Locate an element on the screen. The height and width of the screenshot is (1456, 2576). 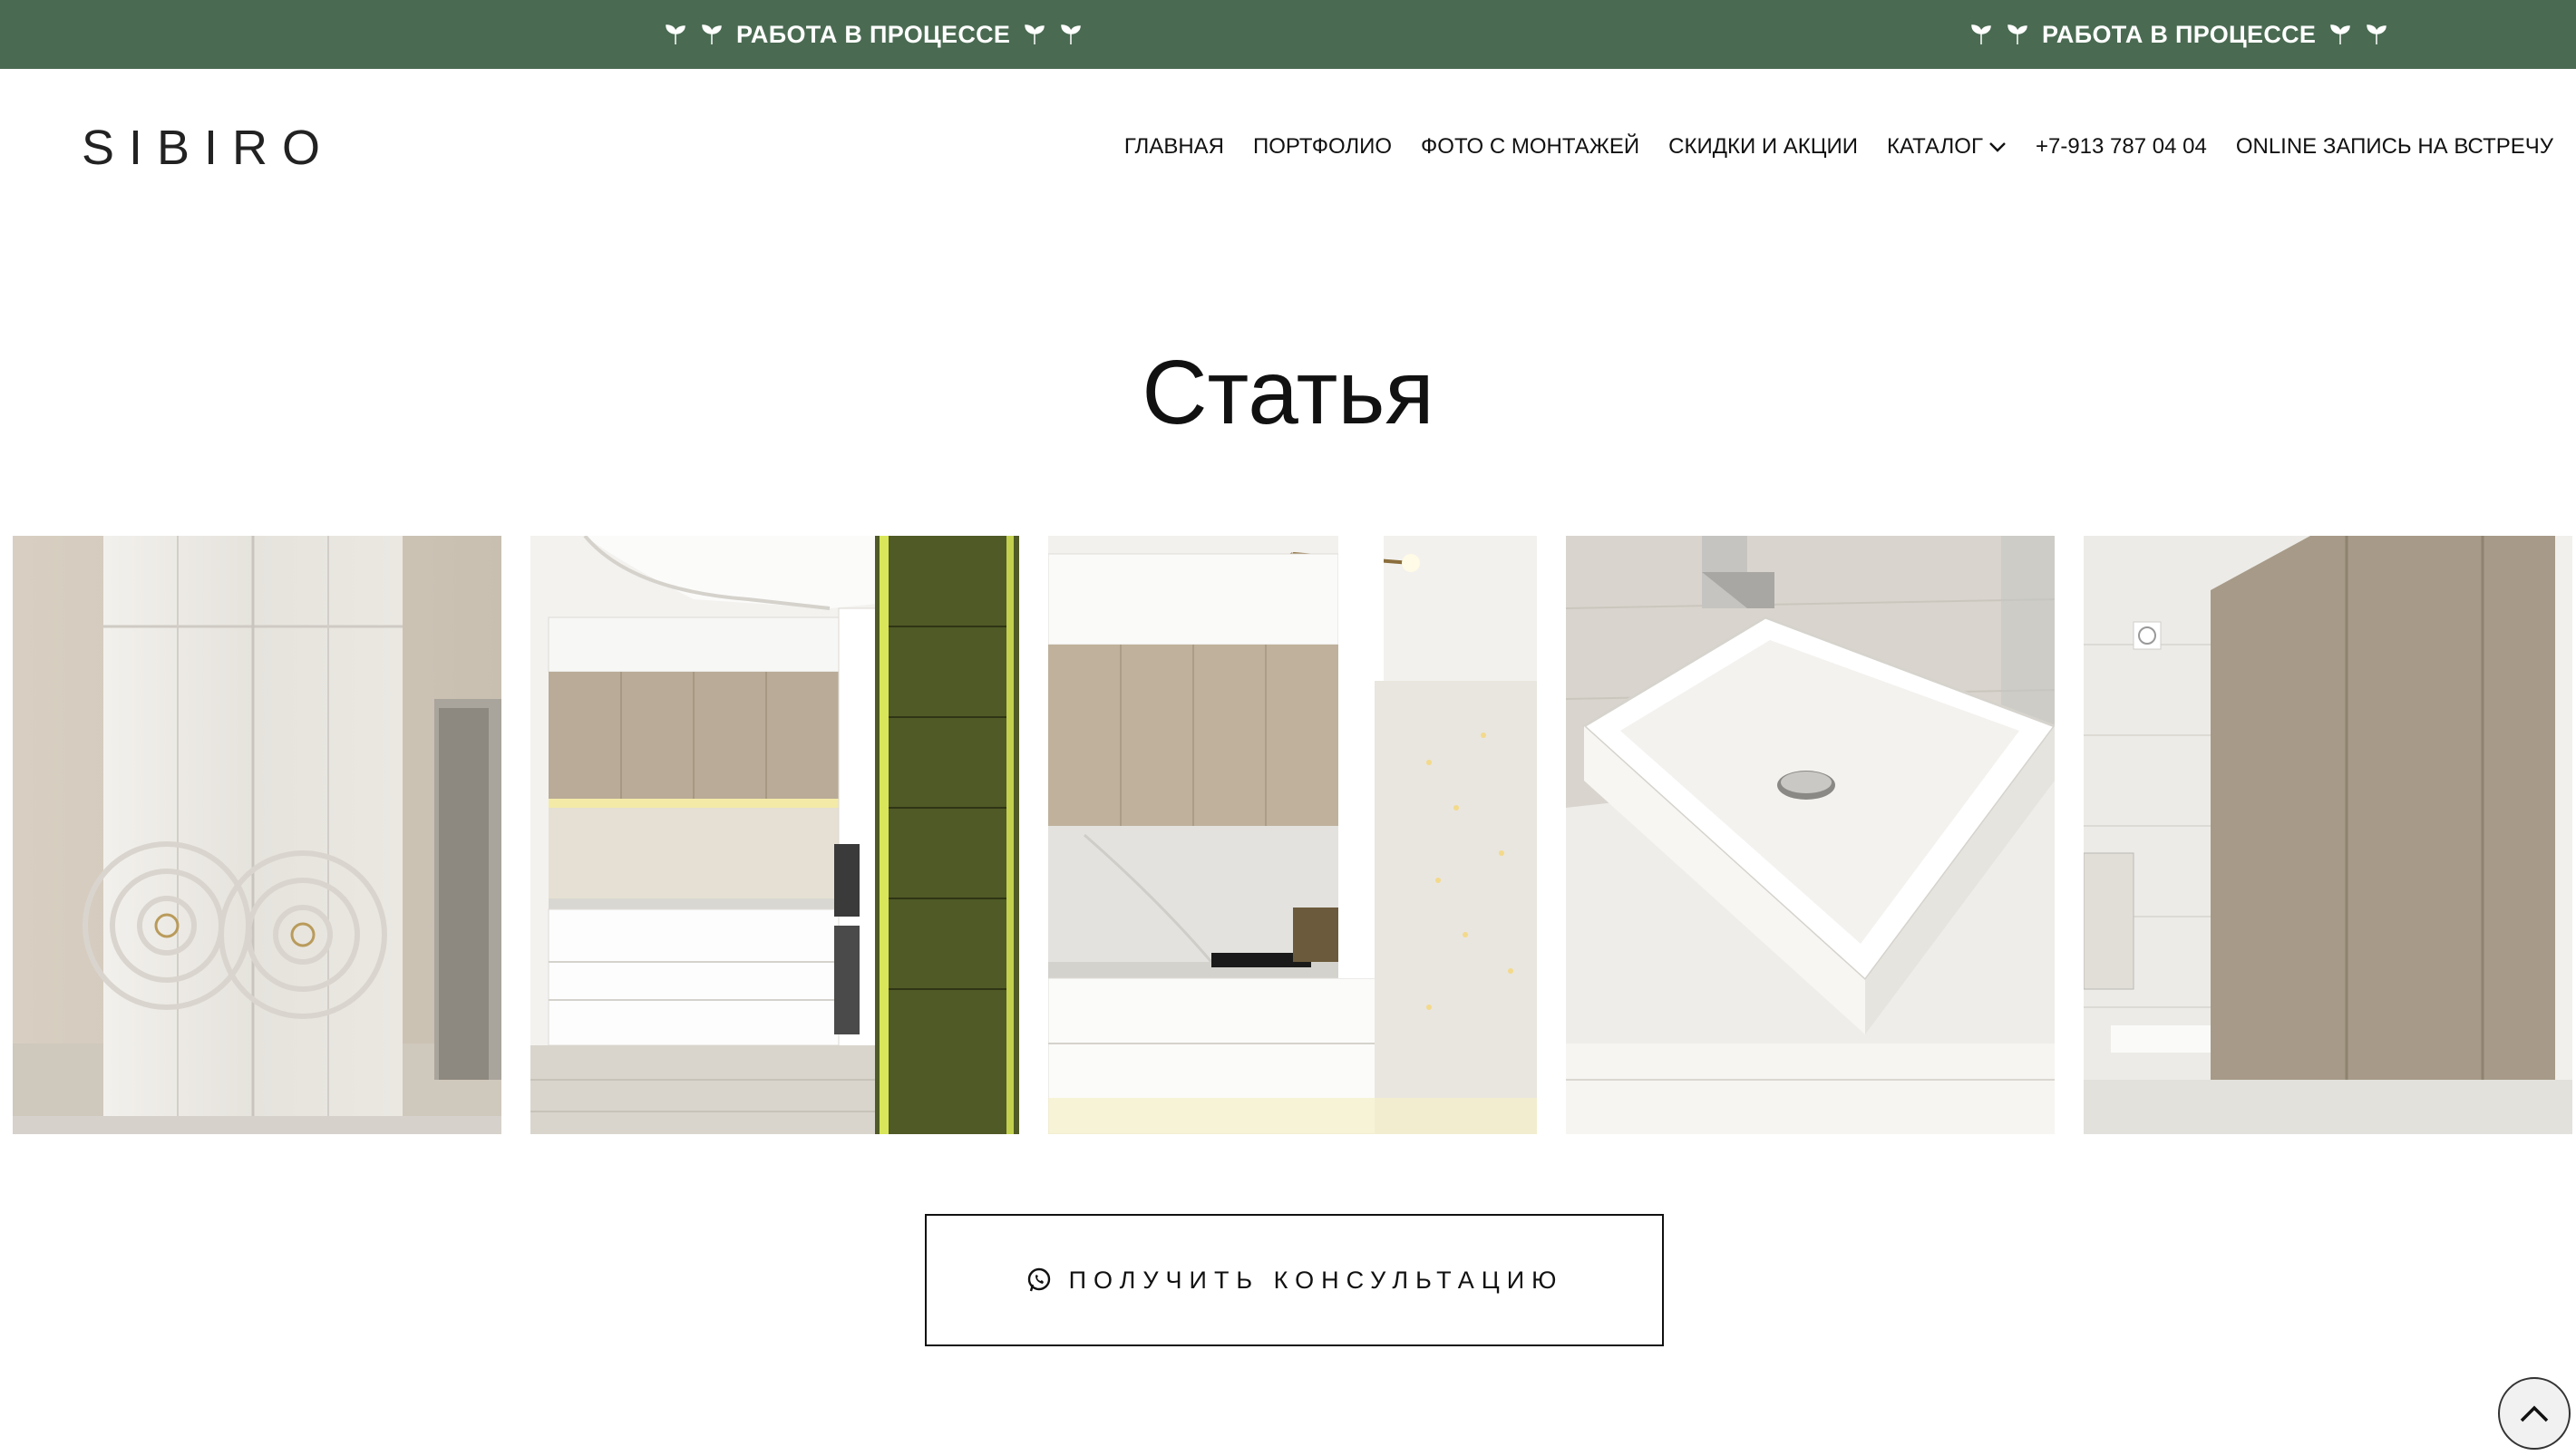
nav-item-online-booking: ONLINE ЗАПИСЬ НА ВСТРЕЧУ is located at coordinates (2394, 147).